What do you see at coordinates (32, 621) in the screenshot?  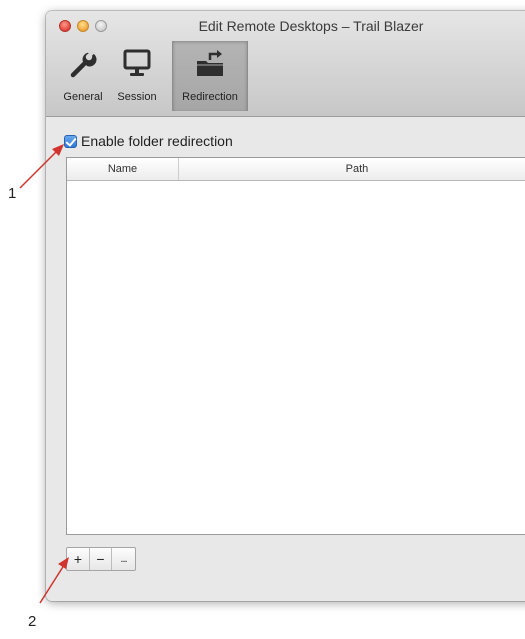 I see `annotation-label-2: 2` at bounding box center [32, 621].